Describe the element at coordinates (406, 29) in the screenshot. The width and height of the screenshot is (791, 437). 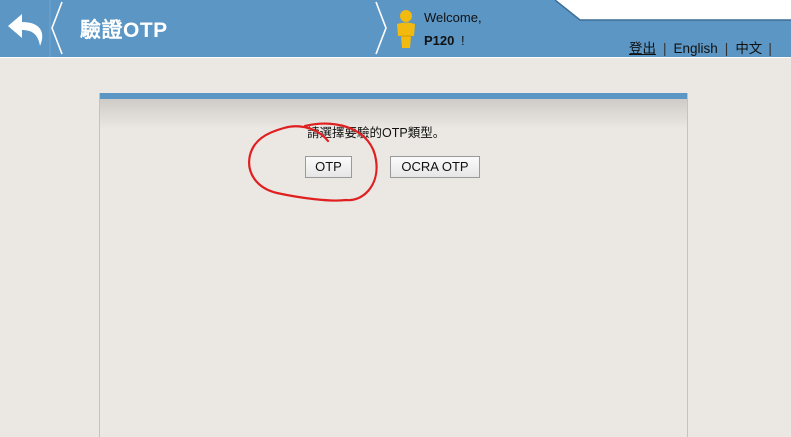
I see `user-figure-icon` at that location.